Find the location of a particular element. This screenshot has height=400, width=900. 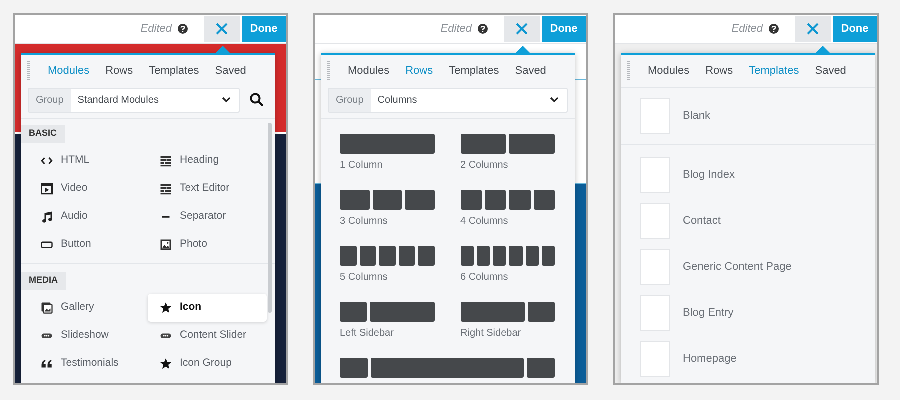

template-item: Blog Index is located at coordinates (748, 175).